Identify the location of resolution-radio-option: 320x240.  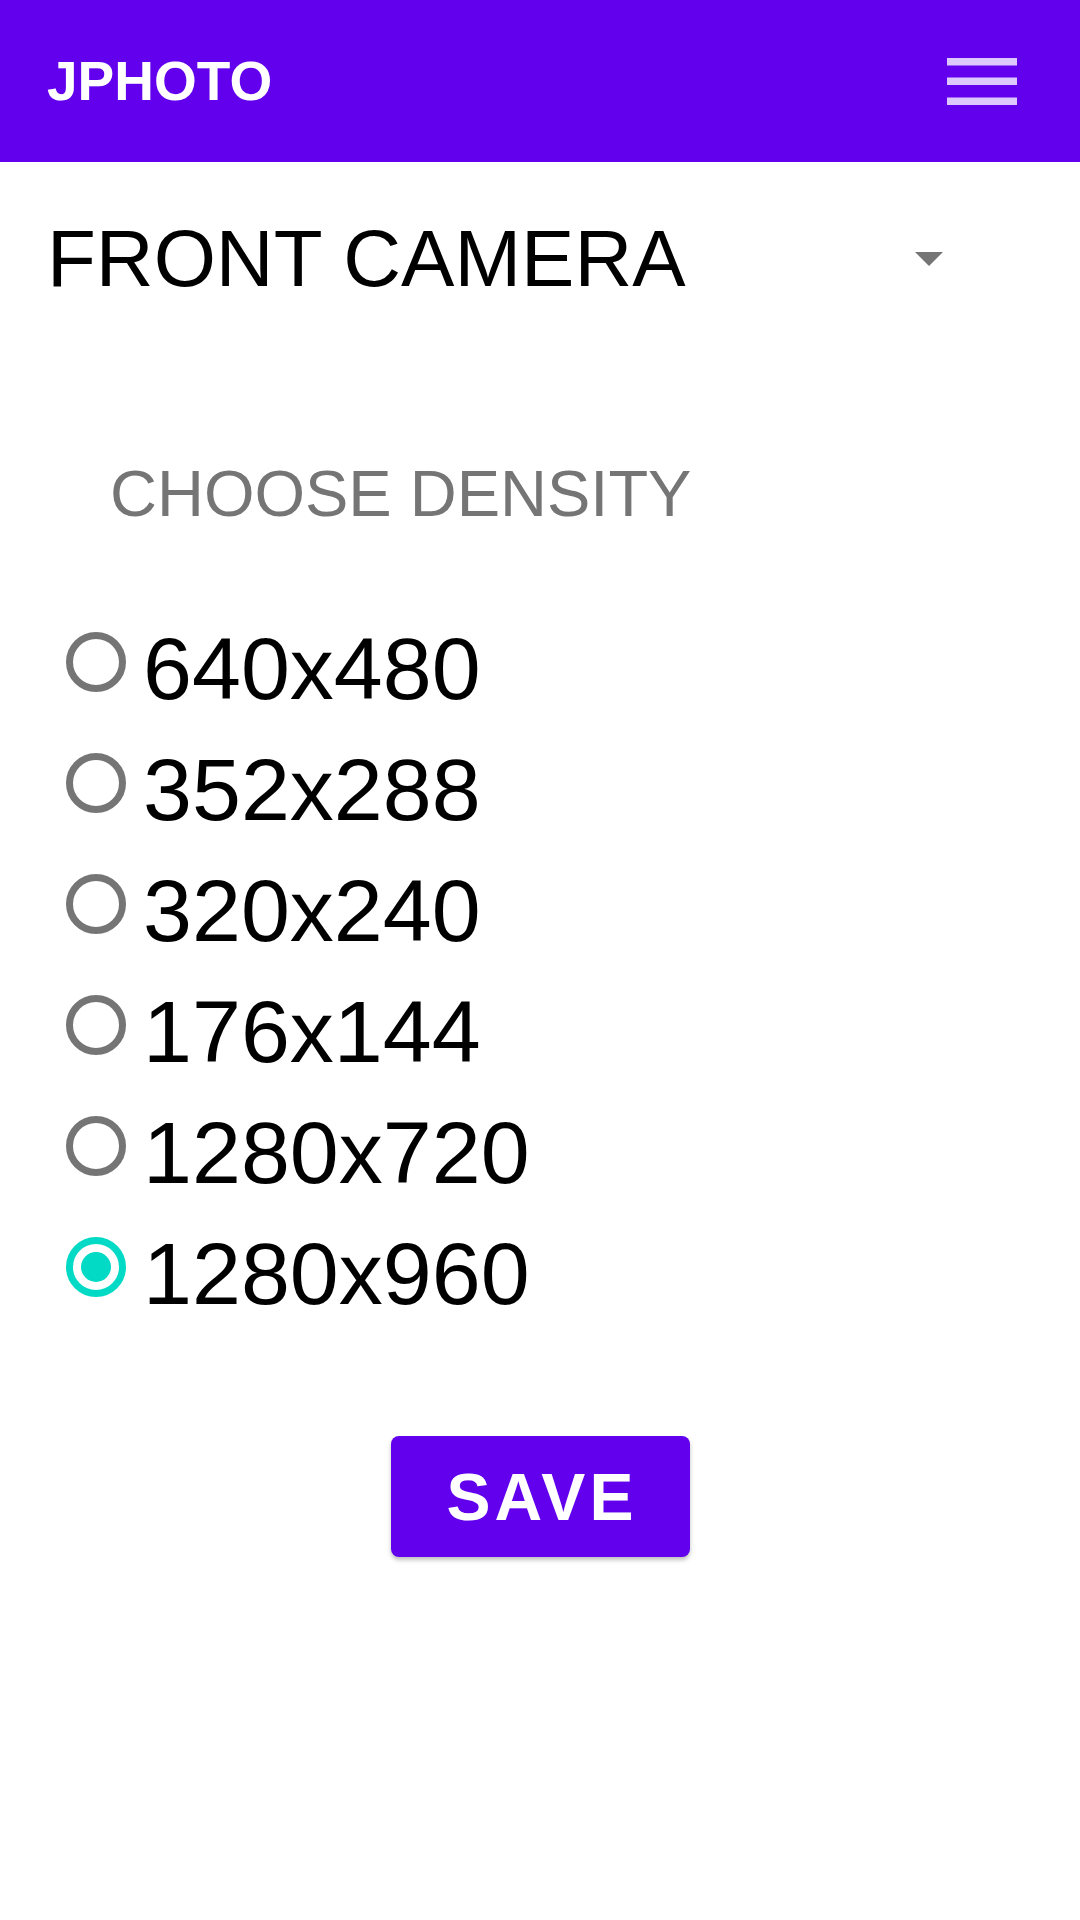
(273, 910).